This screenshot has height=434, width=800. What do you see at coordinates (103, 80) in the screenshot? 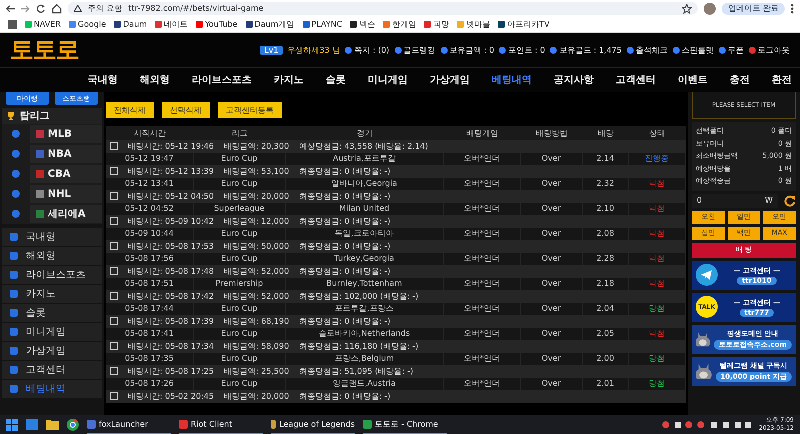
I see `nav-tab: 국내형` at bounding box center [103, 80].